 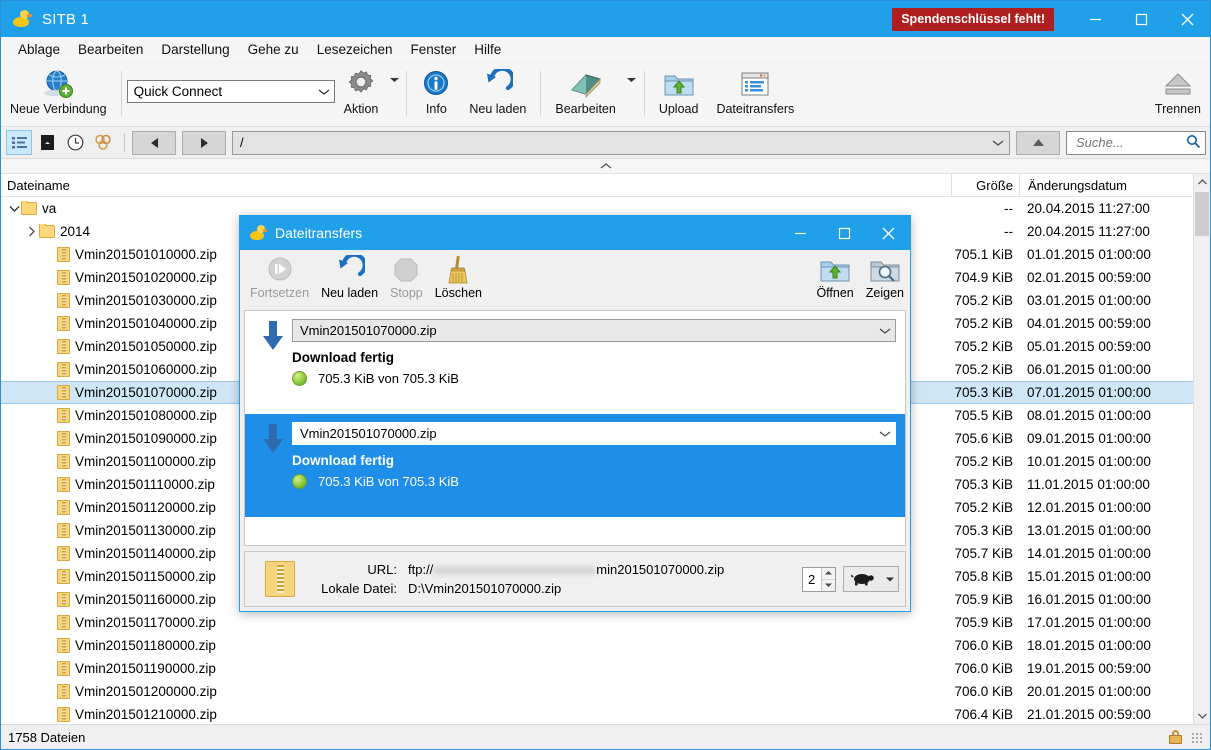 What do you see at coordinates (983, 553) in the screenshot?
I see `file-size-cell: 705.7 KiB` at bounding box center [983, 553].